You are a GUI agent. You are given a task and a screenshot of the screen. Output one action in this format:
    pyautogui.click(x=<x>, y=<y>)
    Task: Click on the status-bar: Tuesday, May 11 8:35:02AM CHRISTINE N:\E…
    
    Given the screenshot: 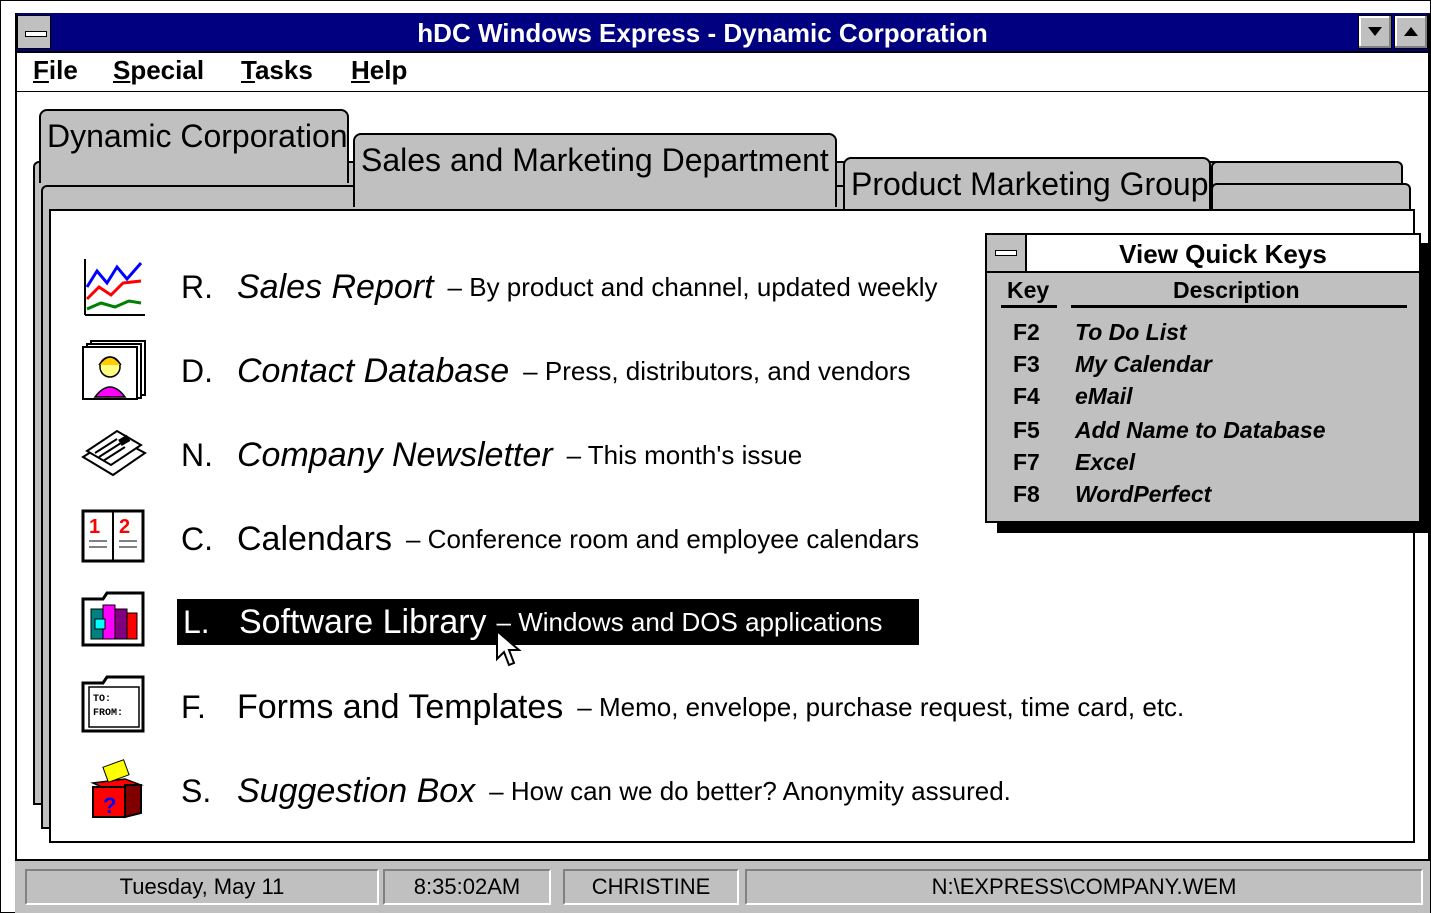 What is the action you would take?
    pyautogui.click(x=722, y=886)
    